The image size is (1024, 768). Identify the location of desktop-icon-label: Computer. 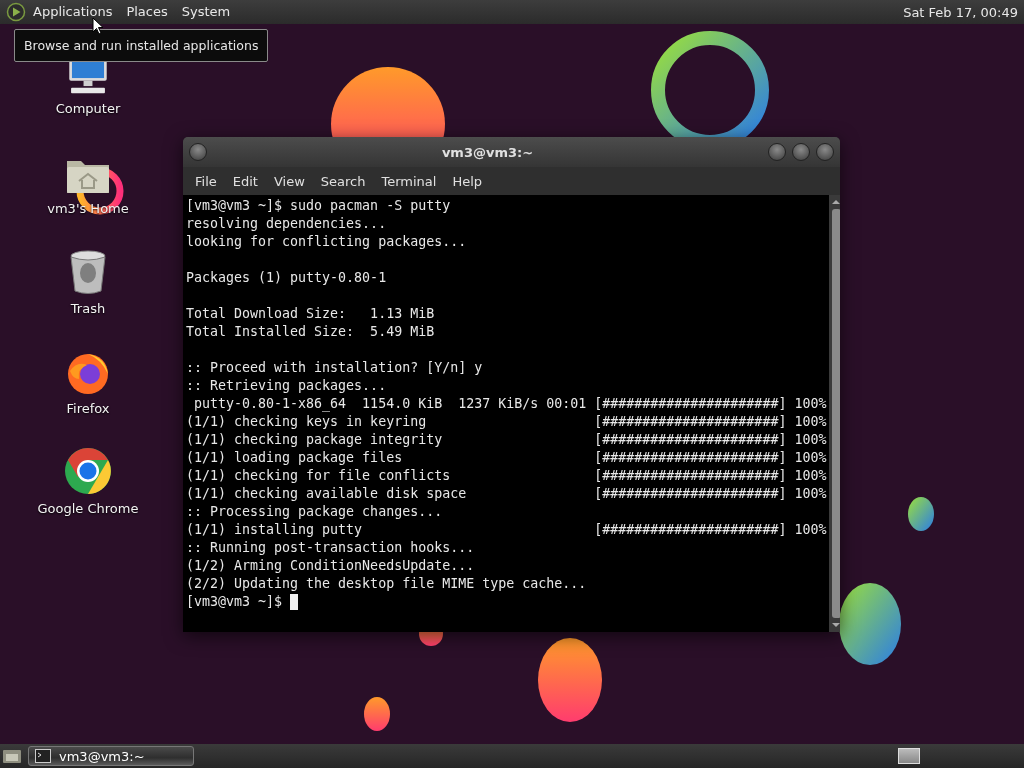
(88, 108).